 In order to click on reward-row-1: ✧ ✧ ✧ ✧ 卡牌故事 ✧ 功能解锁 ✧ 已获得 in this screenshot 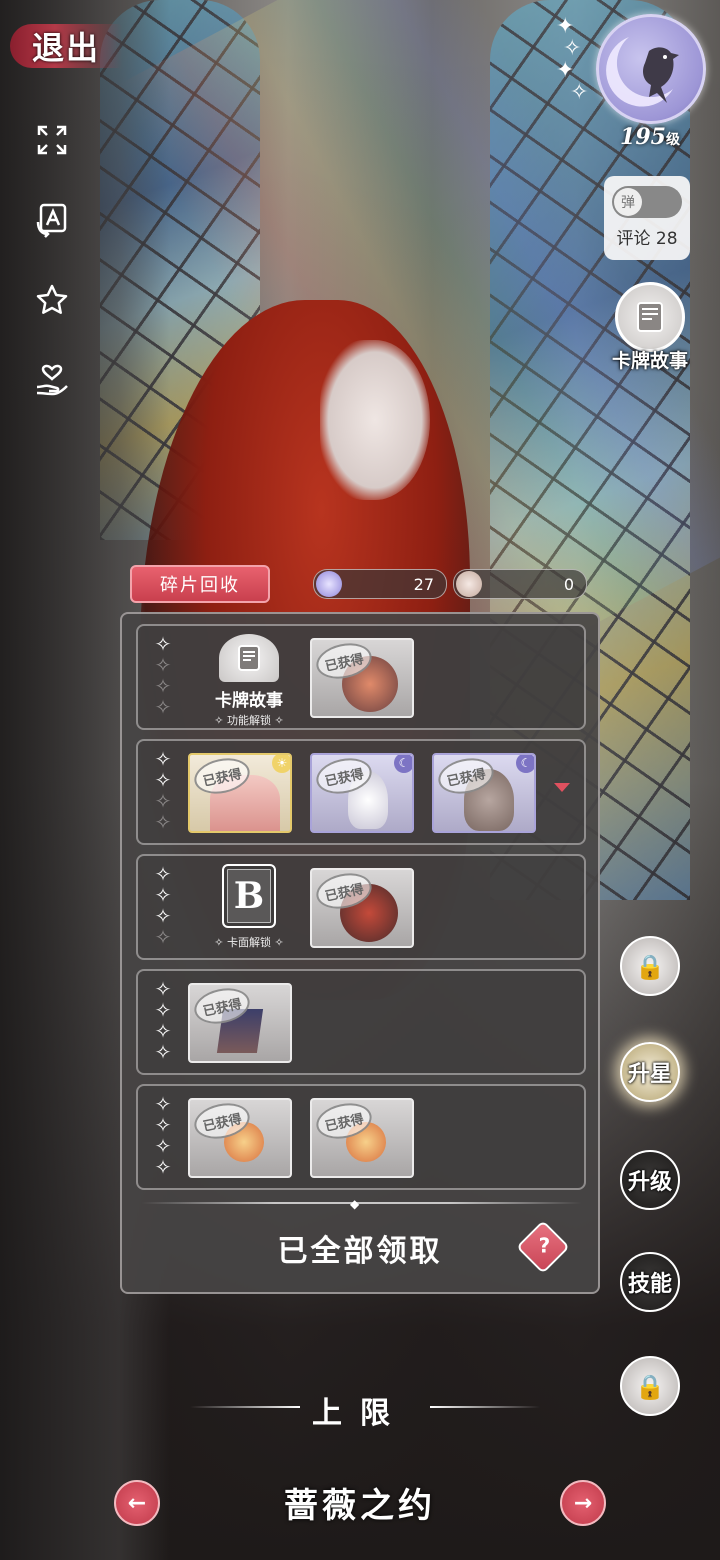, I will do `click(361, 677)`.